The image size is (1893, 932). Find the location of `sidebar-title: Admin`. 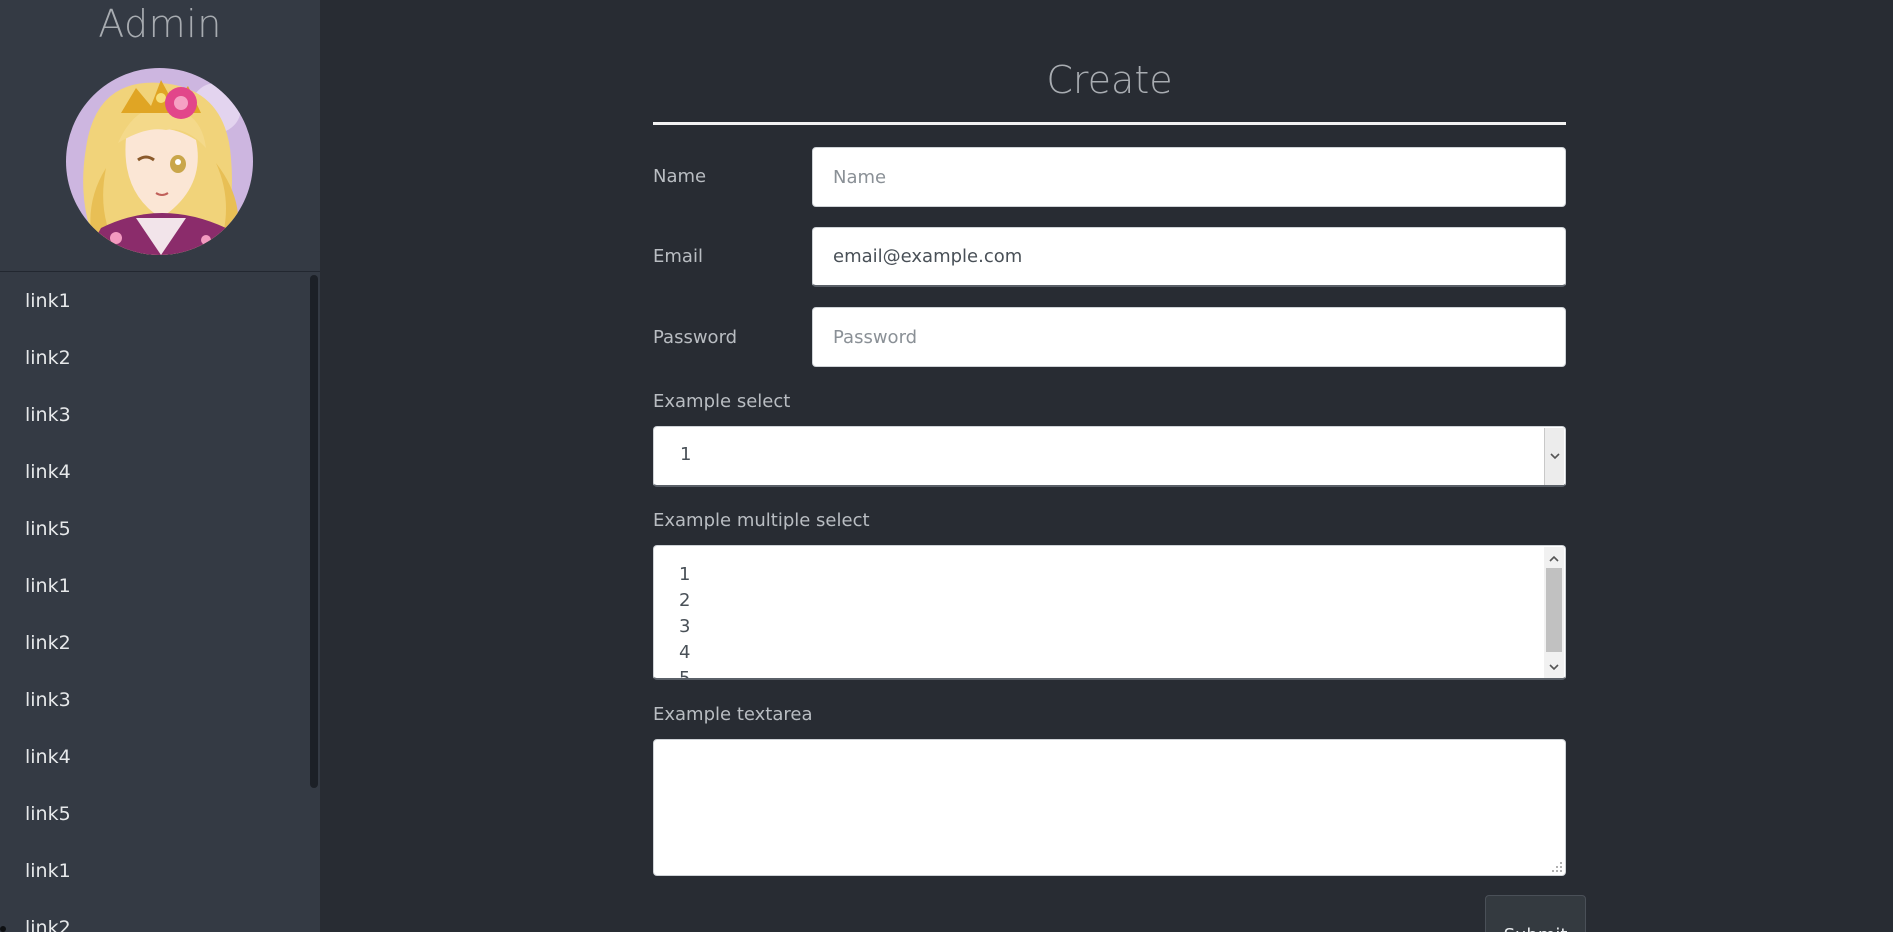

sidebar-title: Admin is located at coordinates (160, 24).